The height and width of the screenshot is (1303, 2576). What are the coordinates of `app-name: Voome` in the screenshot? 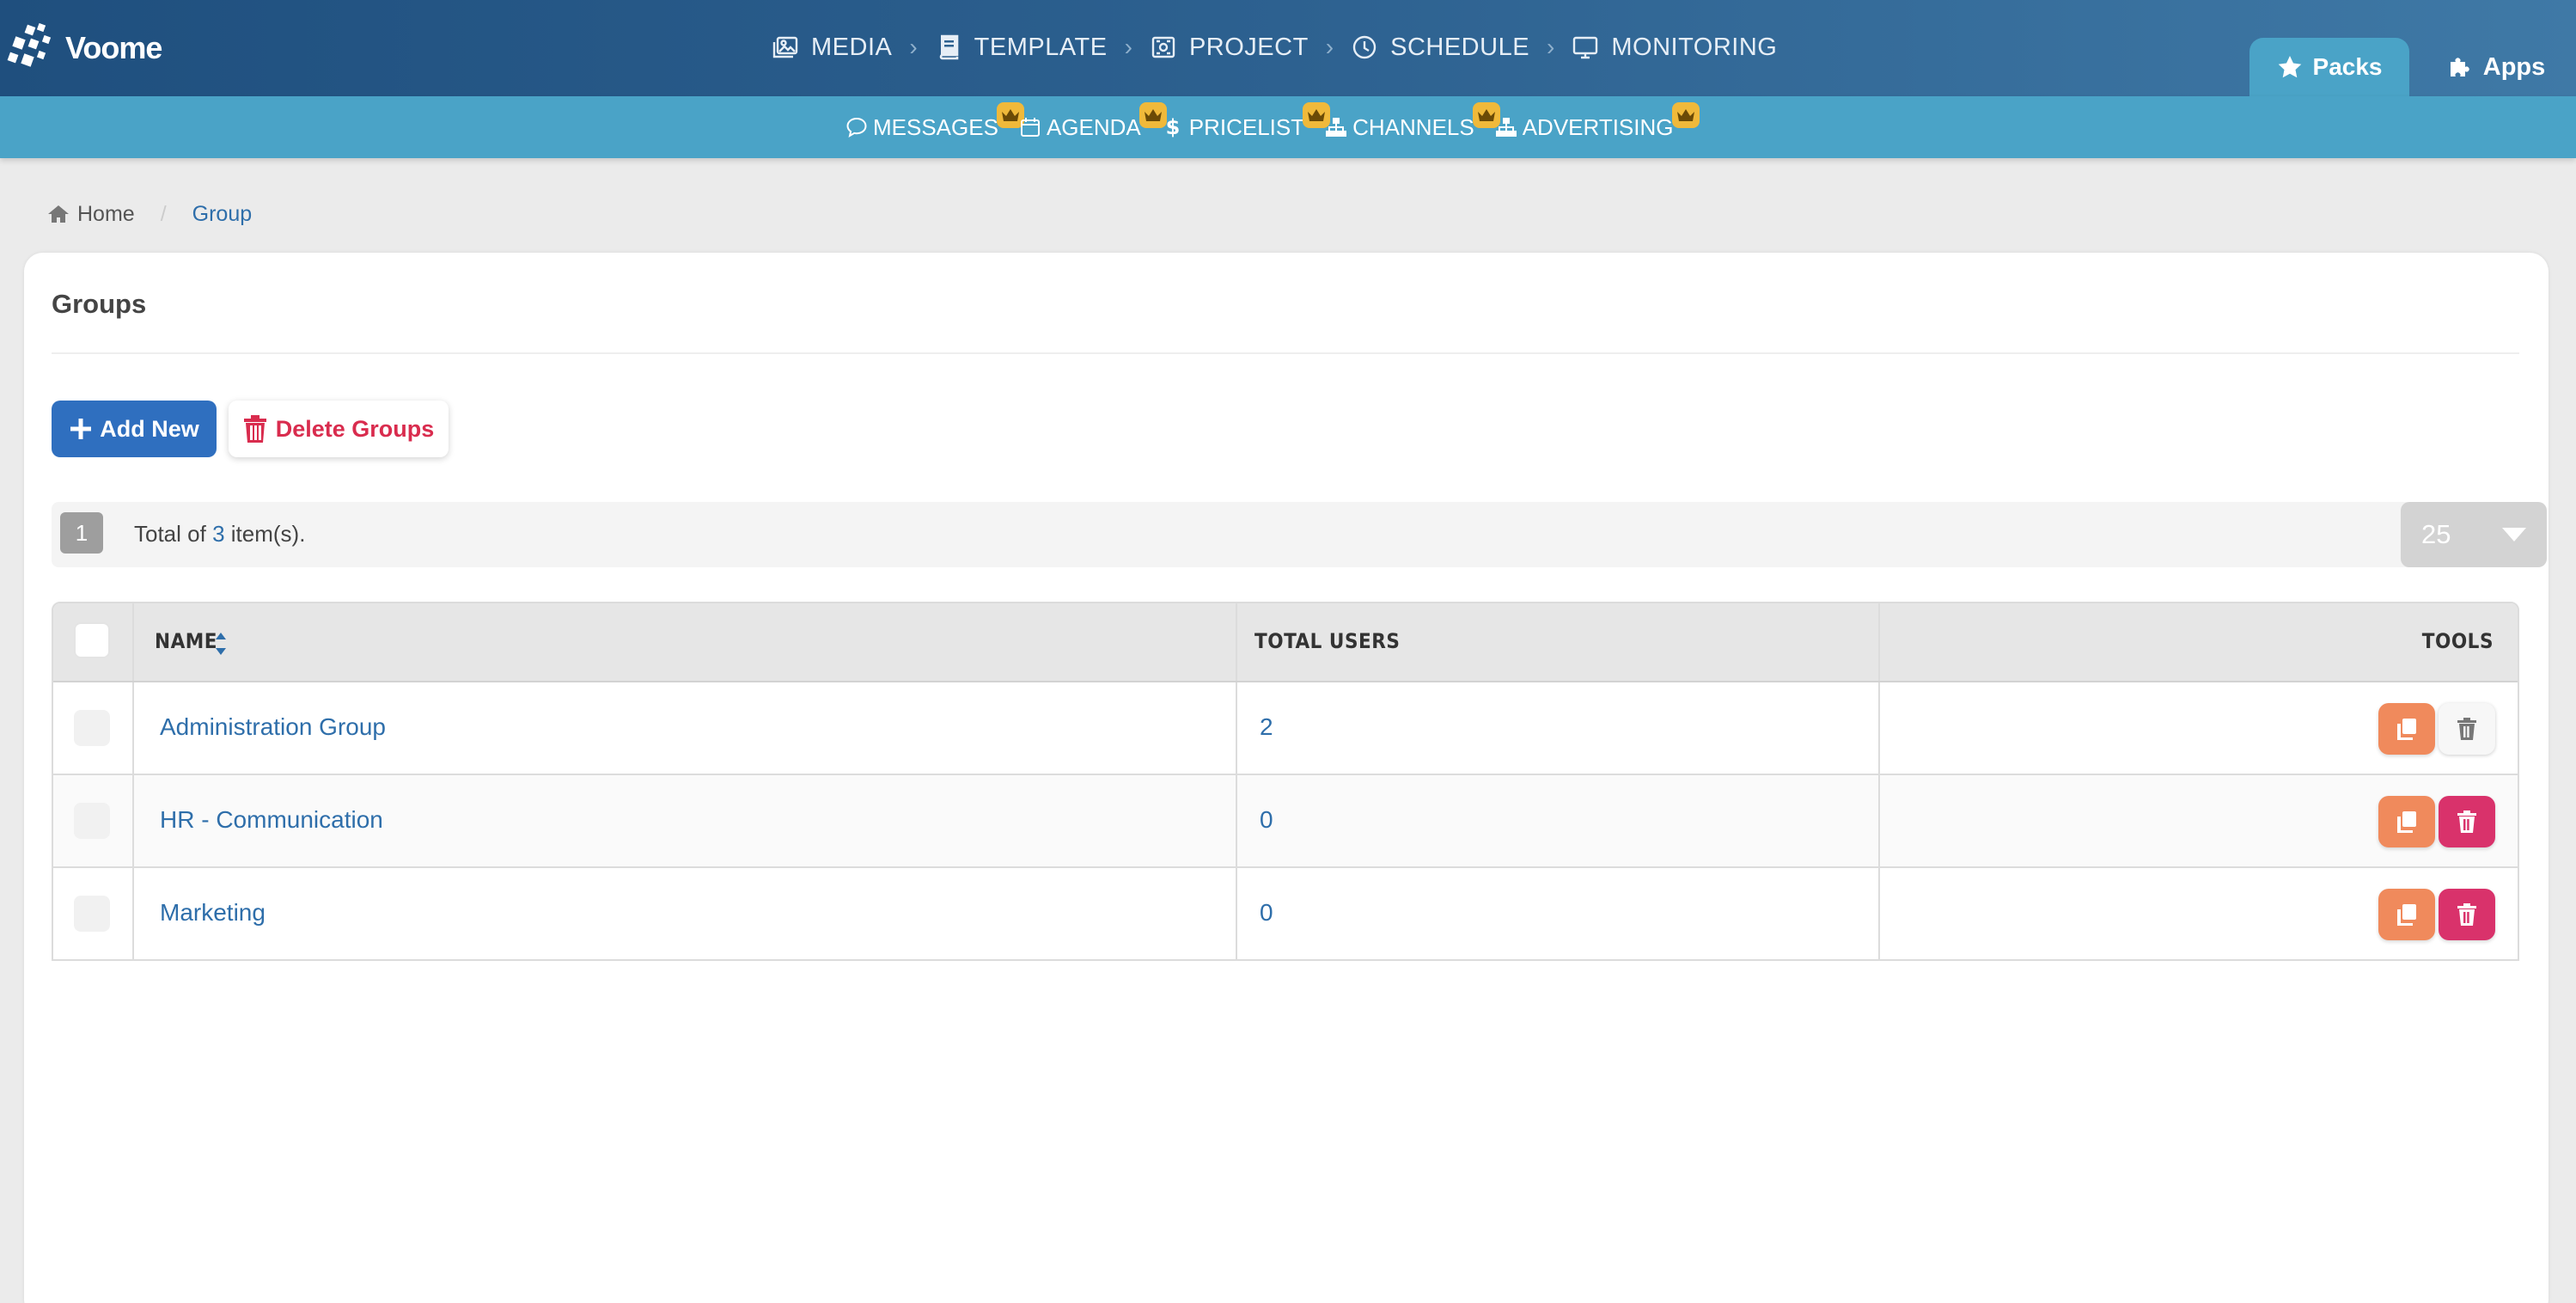 It's located at (113, 47).